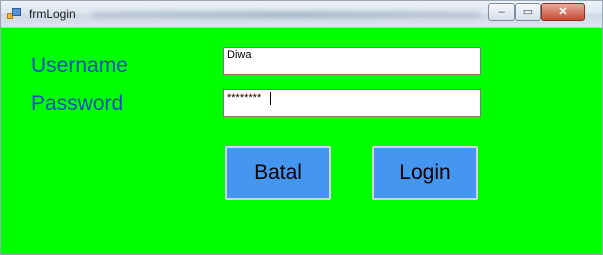 This screenshot has height=255, width=603. I want to click on title-bar: frmLogin – ▭ ✕, so click(301, 14).